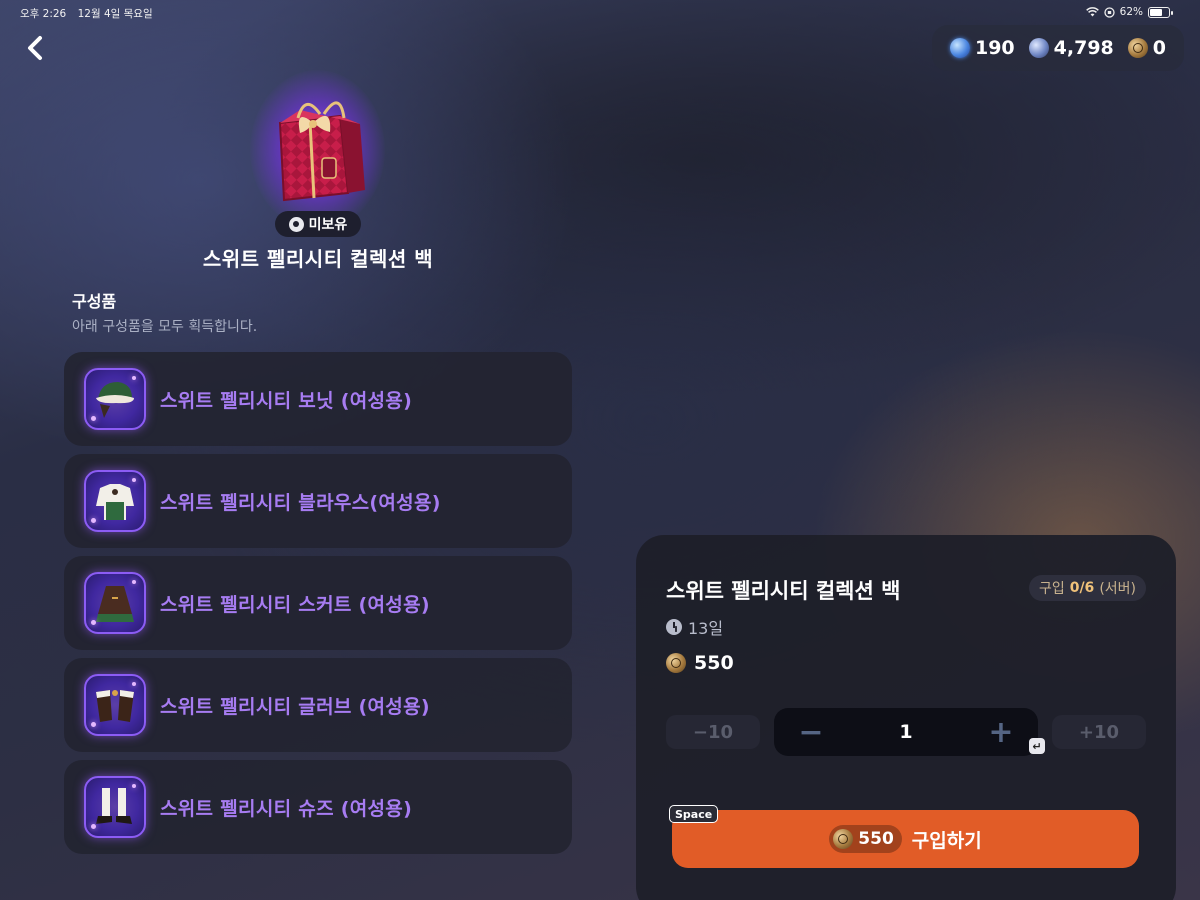 This screenshot has width=1200, height=900. I want to click on currency-gem-value: 190, so click(994, 48).